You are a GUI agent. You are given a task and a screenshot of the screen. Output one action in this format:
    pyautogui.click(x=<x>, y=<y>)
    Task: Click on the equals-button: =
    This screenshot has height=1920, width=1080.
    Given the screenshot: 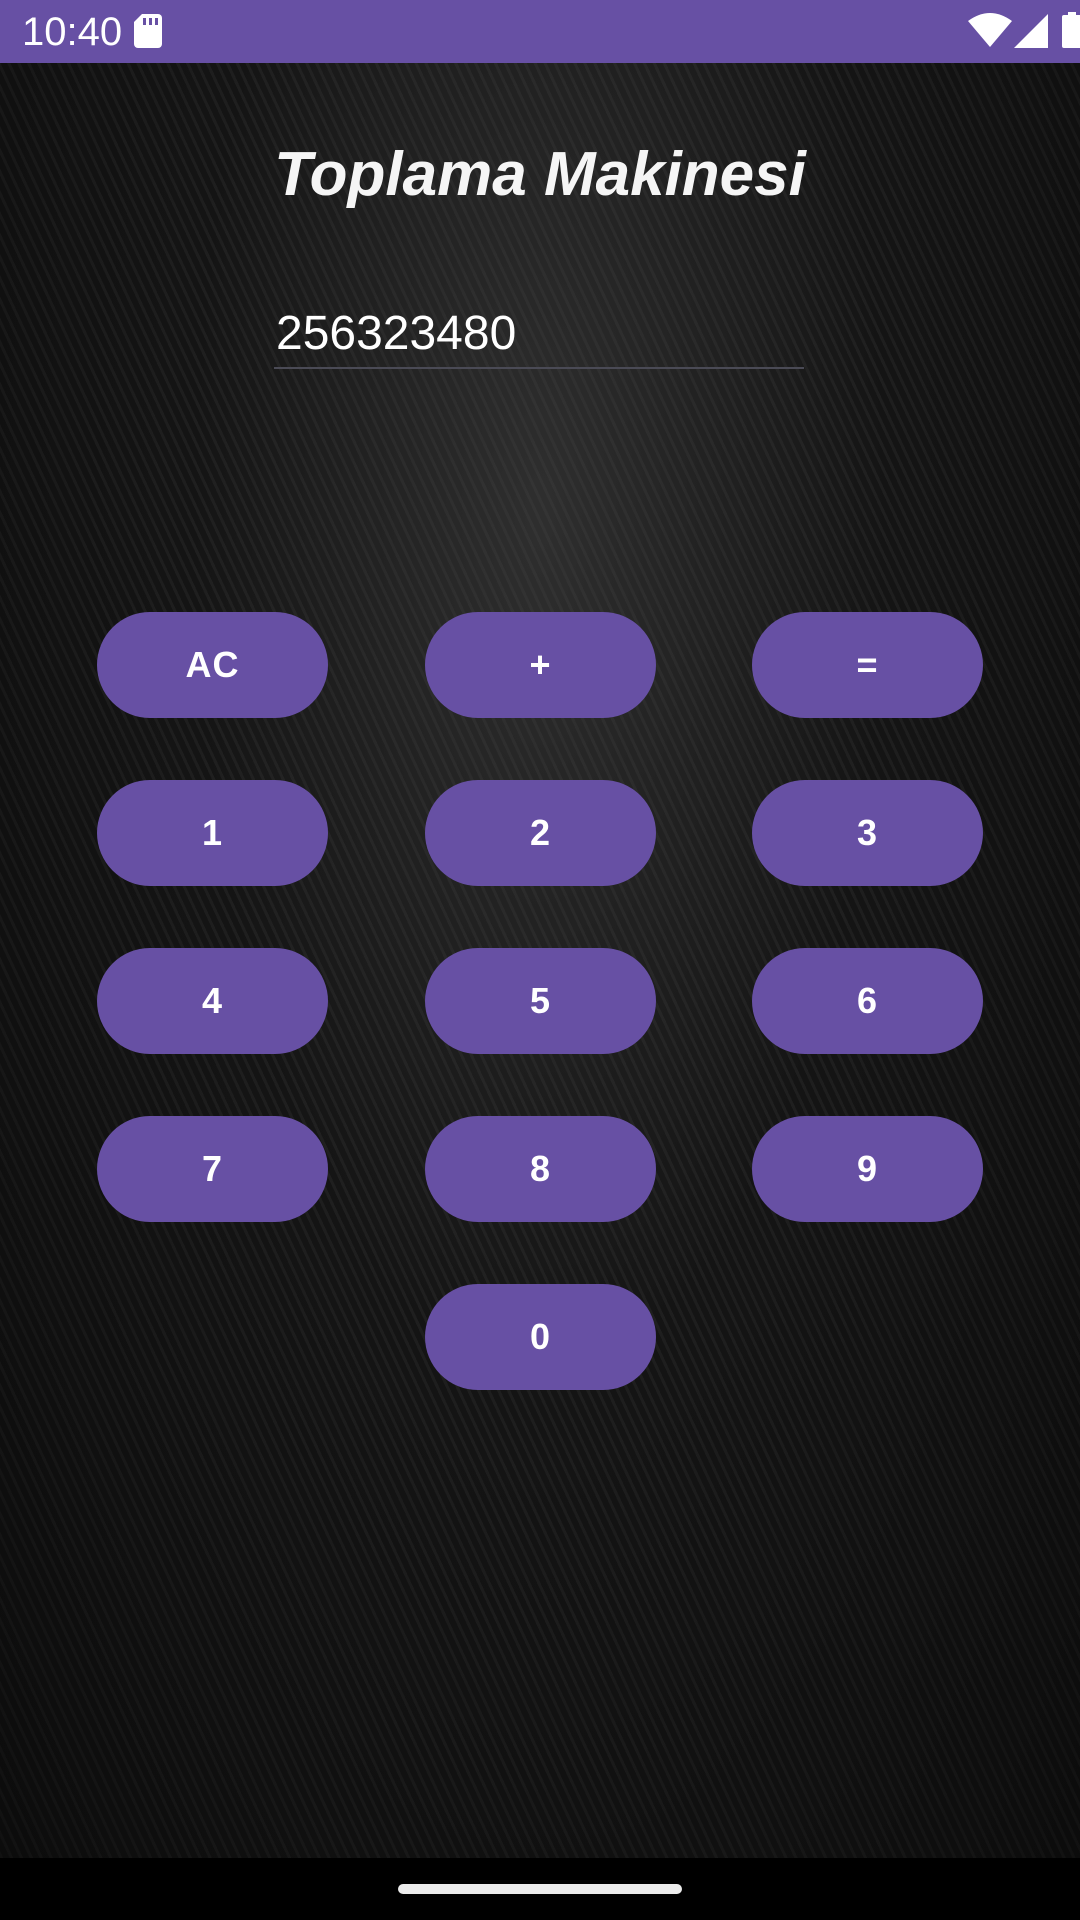 What is the action you would take?
    pyautogui.click(x=867, y=665)
    